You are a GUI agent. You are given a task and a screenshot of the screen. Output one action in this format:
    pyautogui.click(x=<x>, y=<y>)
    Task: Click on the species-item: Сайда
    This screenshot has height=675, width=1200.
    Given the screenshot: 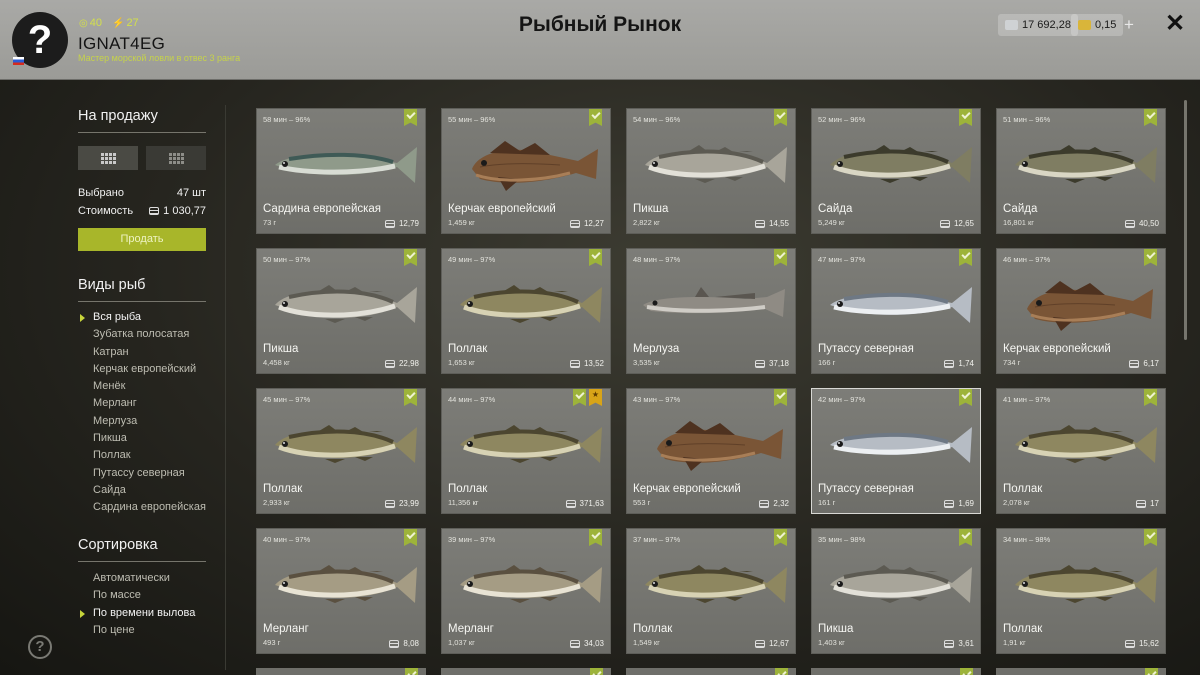 What is the action you would take?
    pyautogui.click(x=149, y=490)
    